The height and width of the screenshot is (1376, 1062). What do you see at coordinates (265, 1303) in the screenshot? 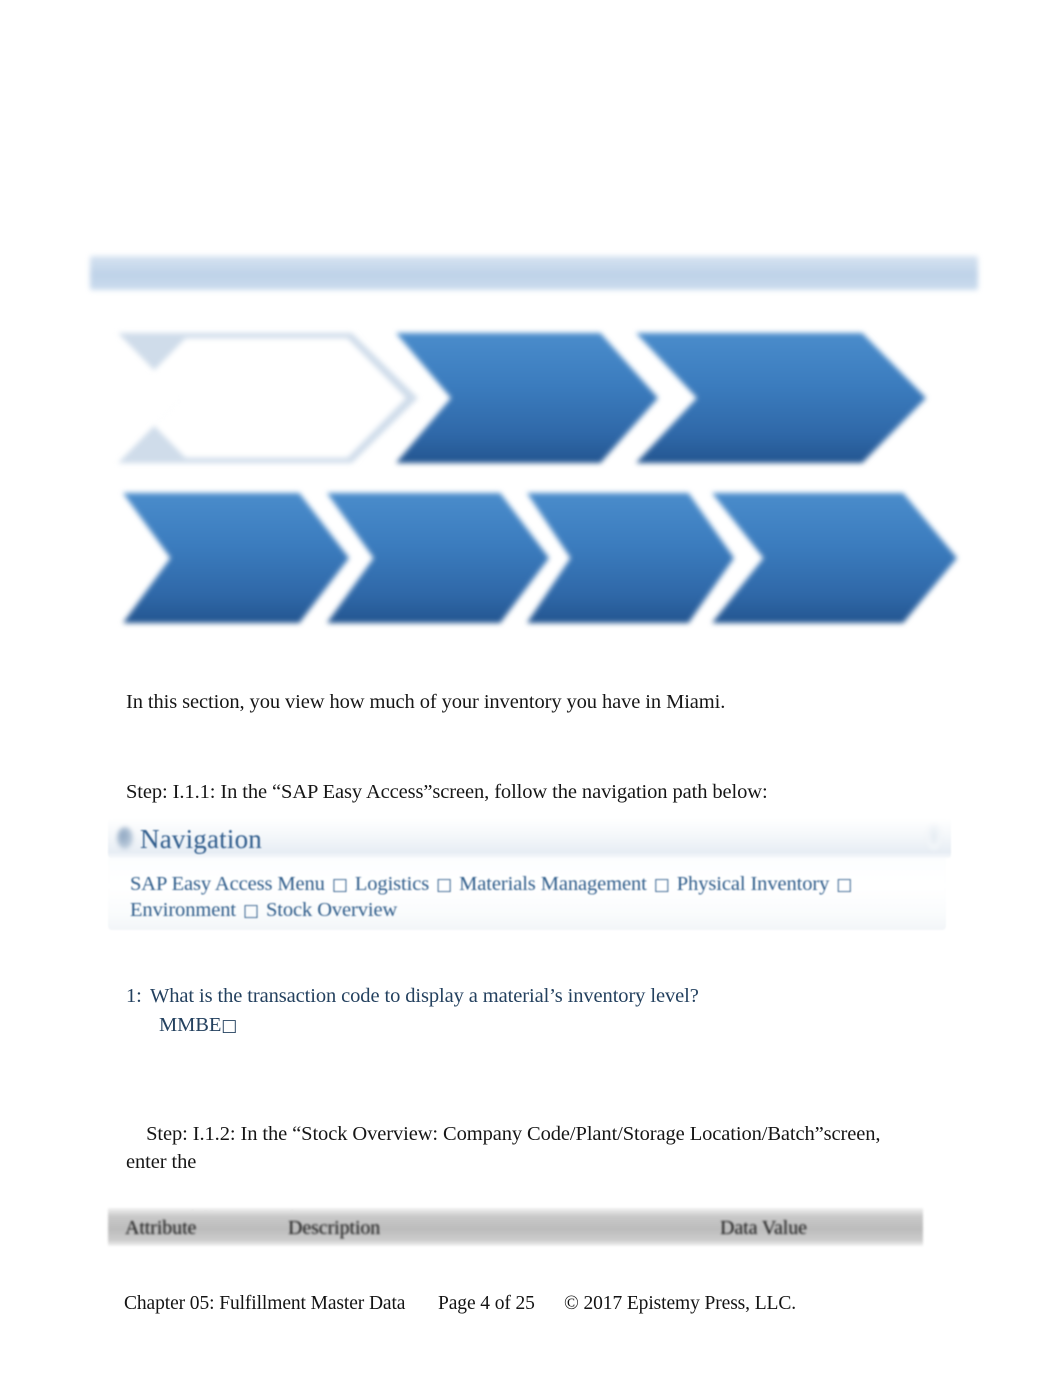
I see `footer-chapter: Chapter 05: Fulfillment Master Data` at bounding box center [265, 1303].